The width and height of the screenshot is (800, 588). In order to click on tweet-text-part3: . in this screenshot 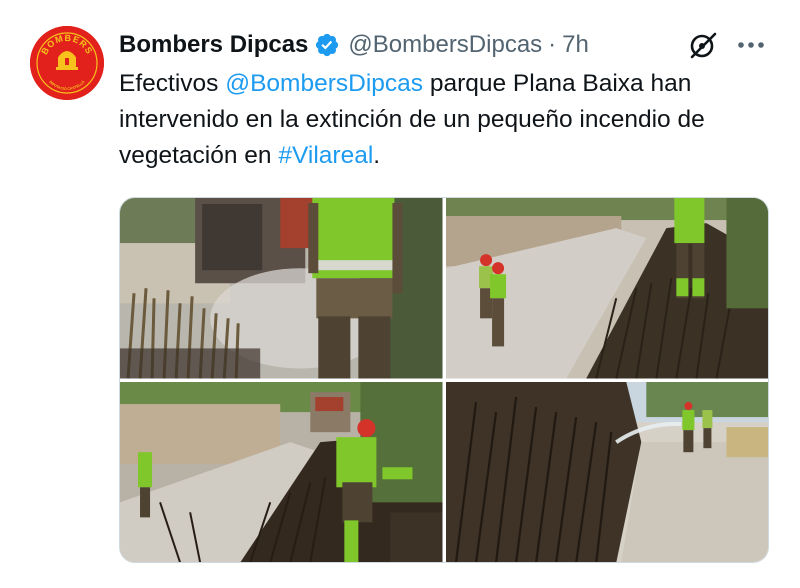, I will do `click(377, 155)`.